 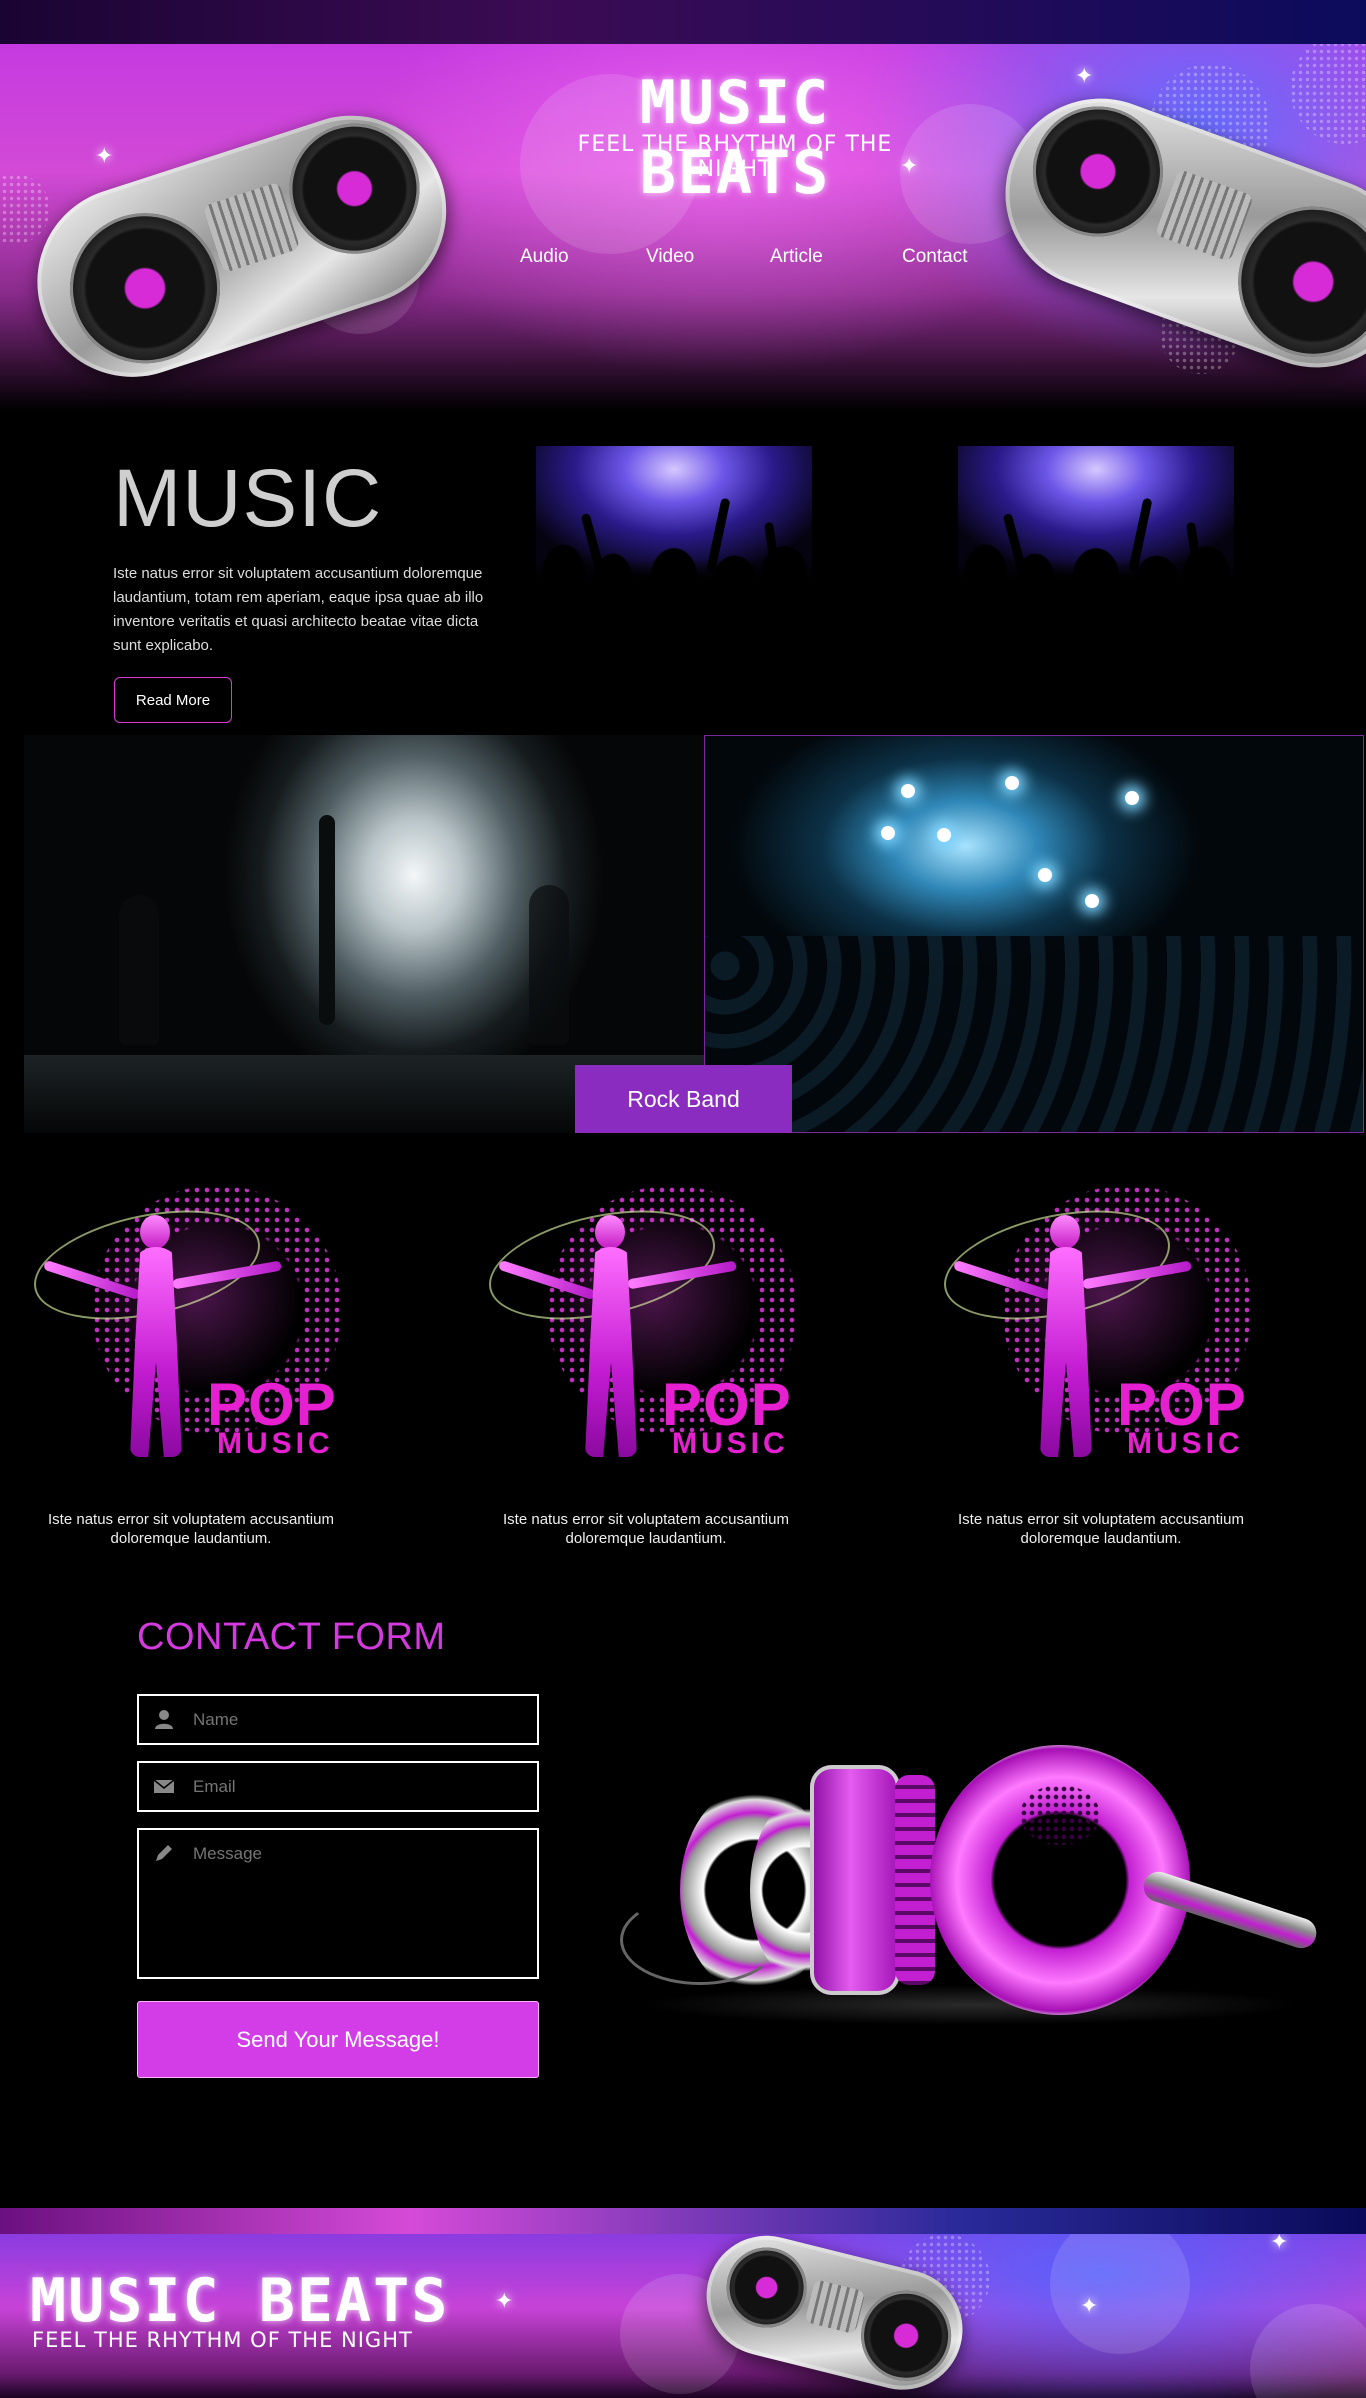 What do you see at coordinates (683, 22) in the screenshot?
I see `top-bar` at bounding box center [683, 22].